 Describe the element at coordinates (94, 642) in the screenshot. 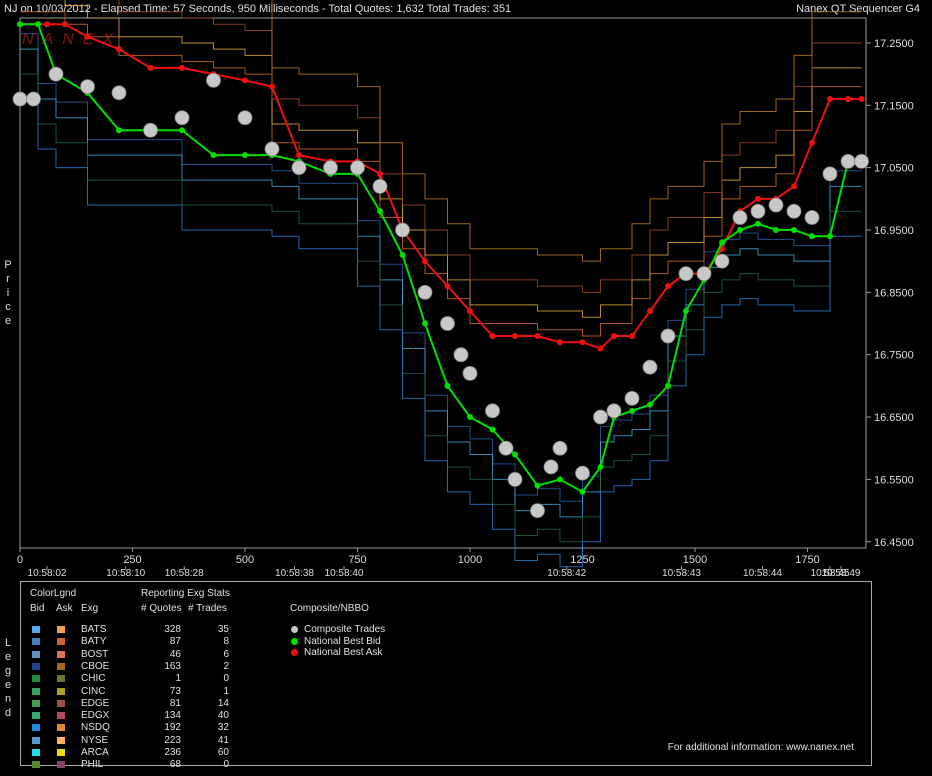

I see `exchange-name: BATY` at that location.